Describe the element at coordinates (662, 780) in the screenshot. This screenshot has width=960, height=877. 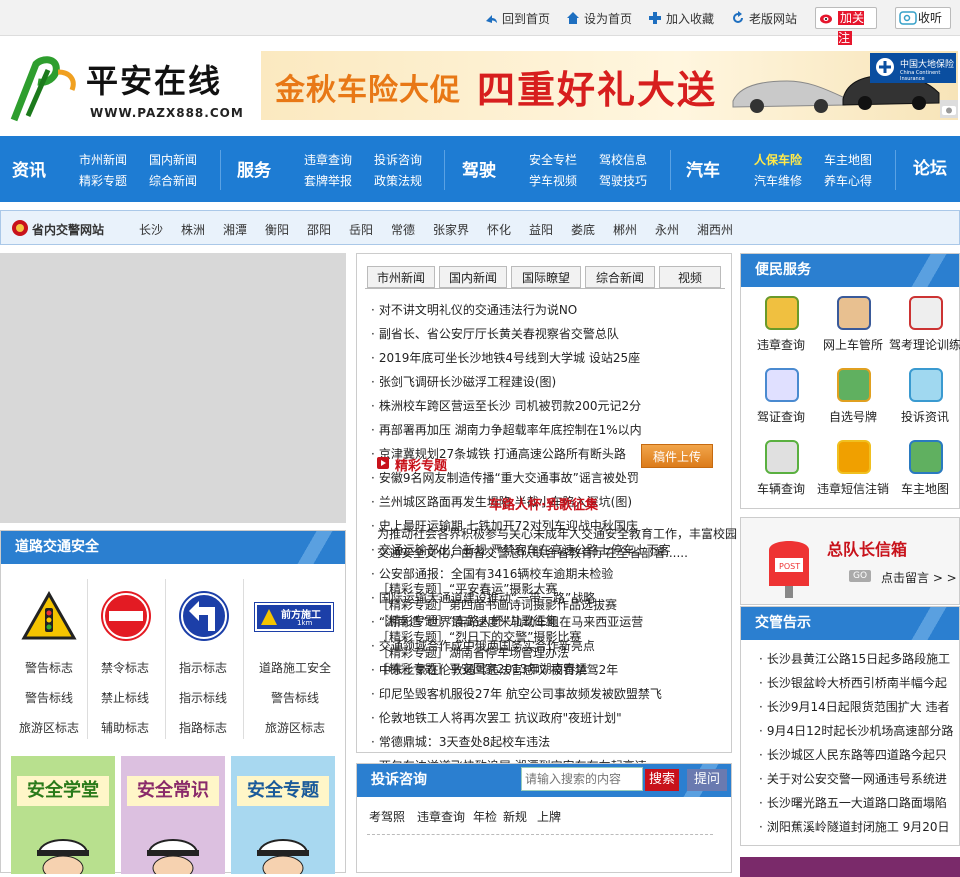
I see `search-button: 搜索` at that location.